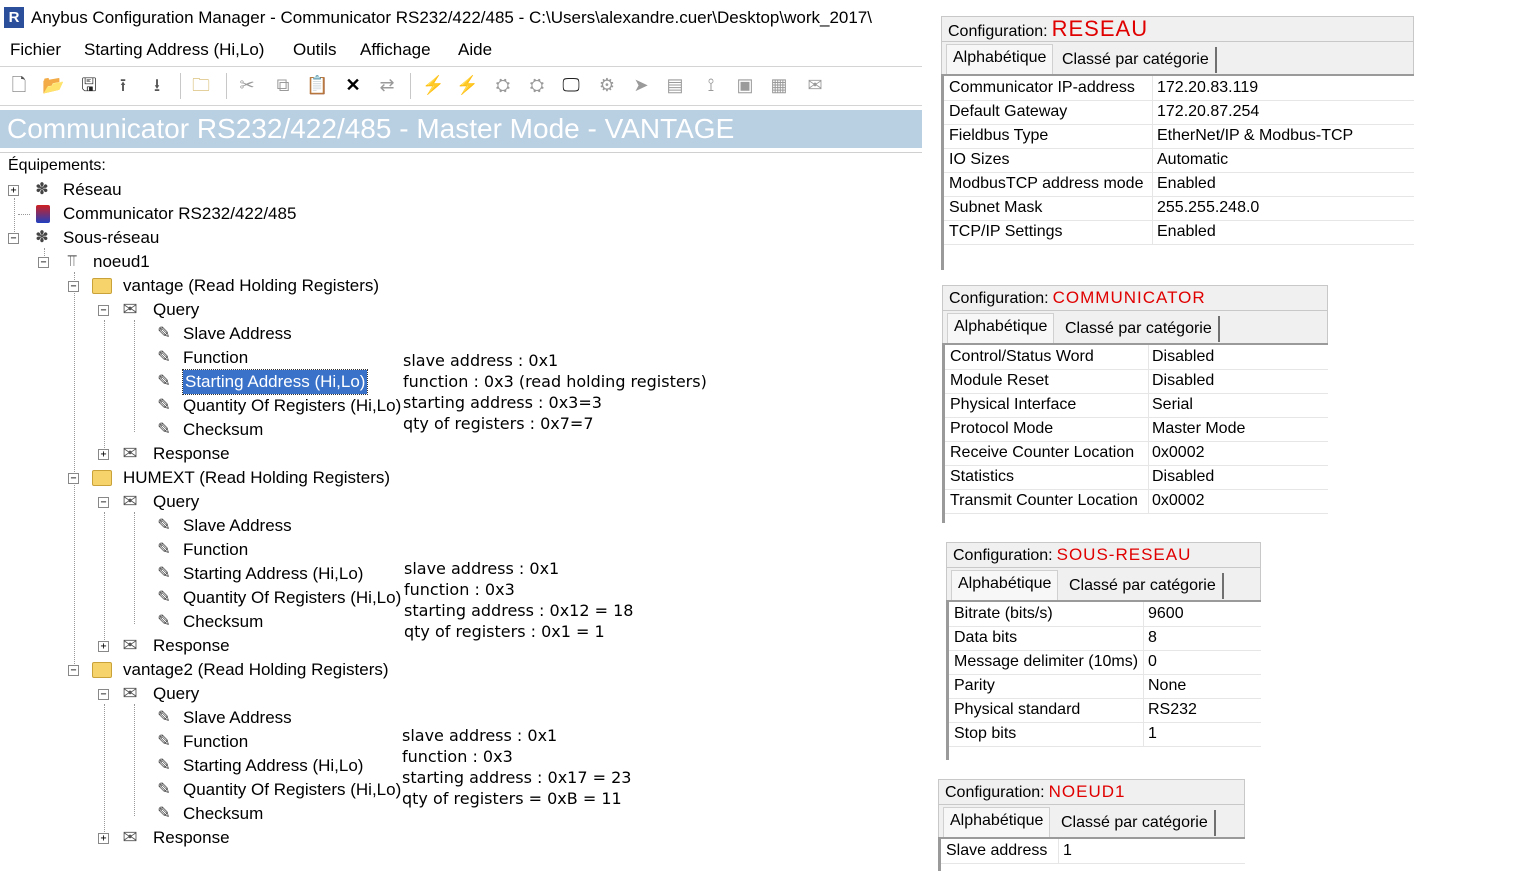  I want to click on antenna-icon: ⟟, so click(711, 85).